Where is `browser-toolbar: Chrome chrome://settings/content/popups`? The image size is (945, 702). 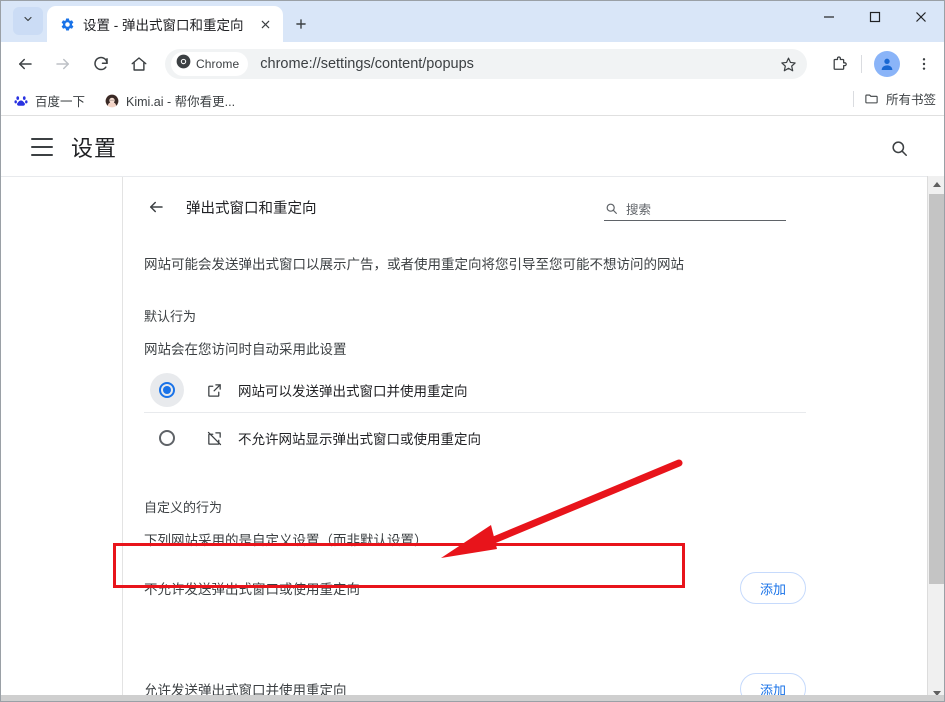 browser-toolbar: Chrome chrome://settings/content/popups is located at coordinates (472, 64).